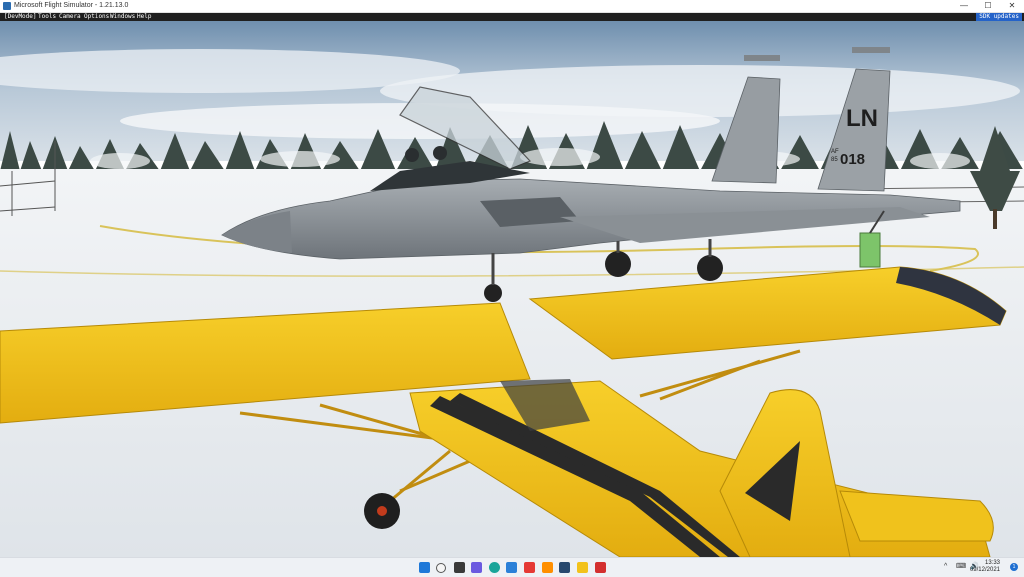 The height and width of the screenshot is (577, 1024). Describe the element at coordinates (122, 17) in the screenshot. I see `menu-windows: Windows` at that location.